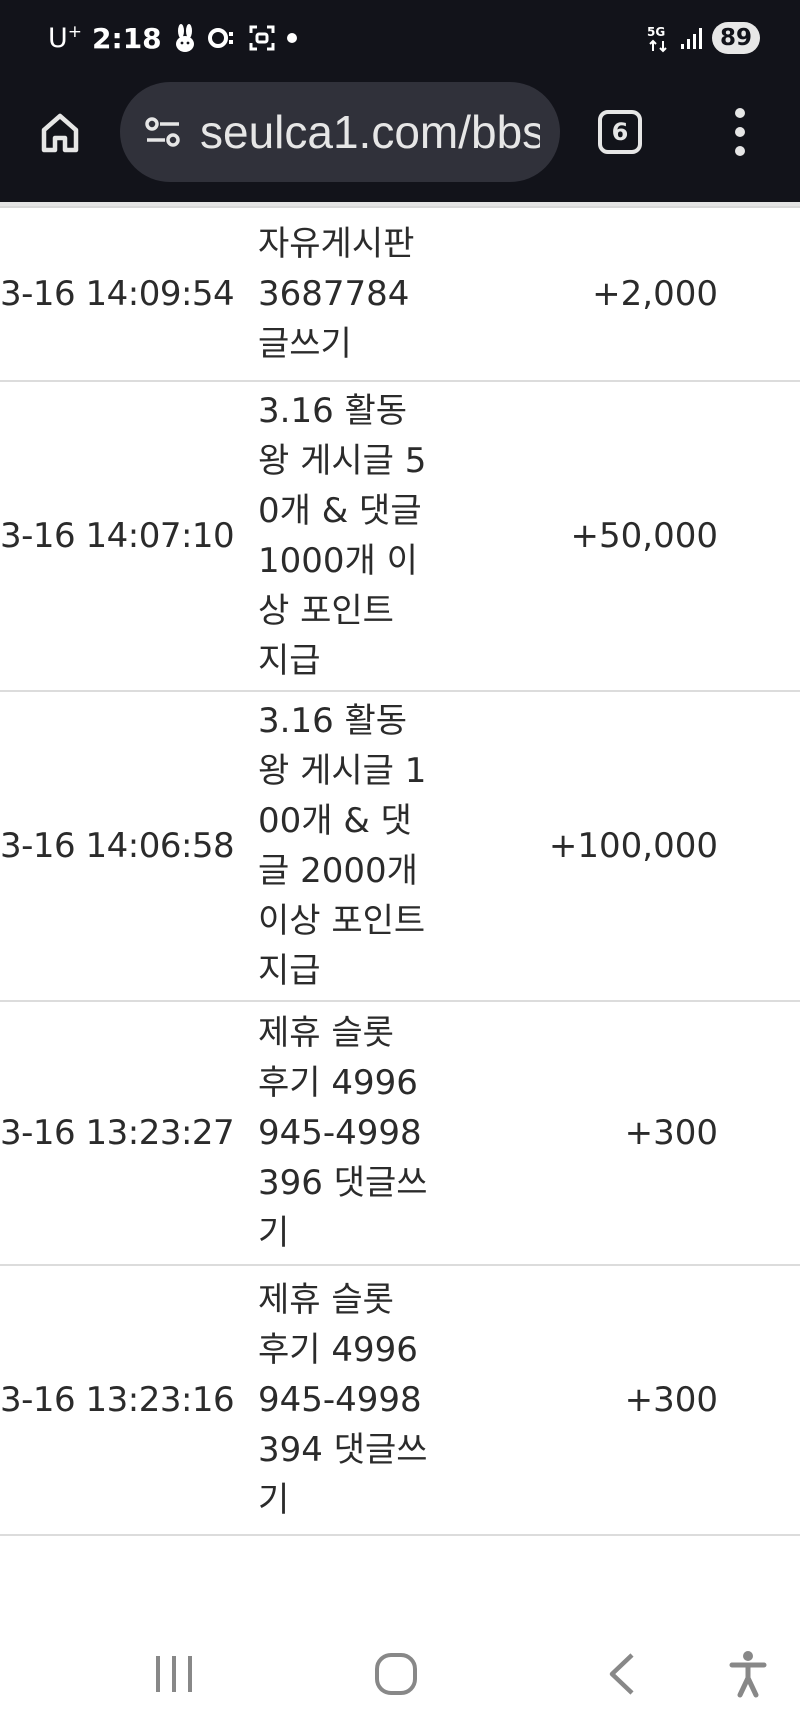  Describe the element at coordinates (262, 38) in the screenshot. I see `screenshot-icon` at that location.